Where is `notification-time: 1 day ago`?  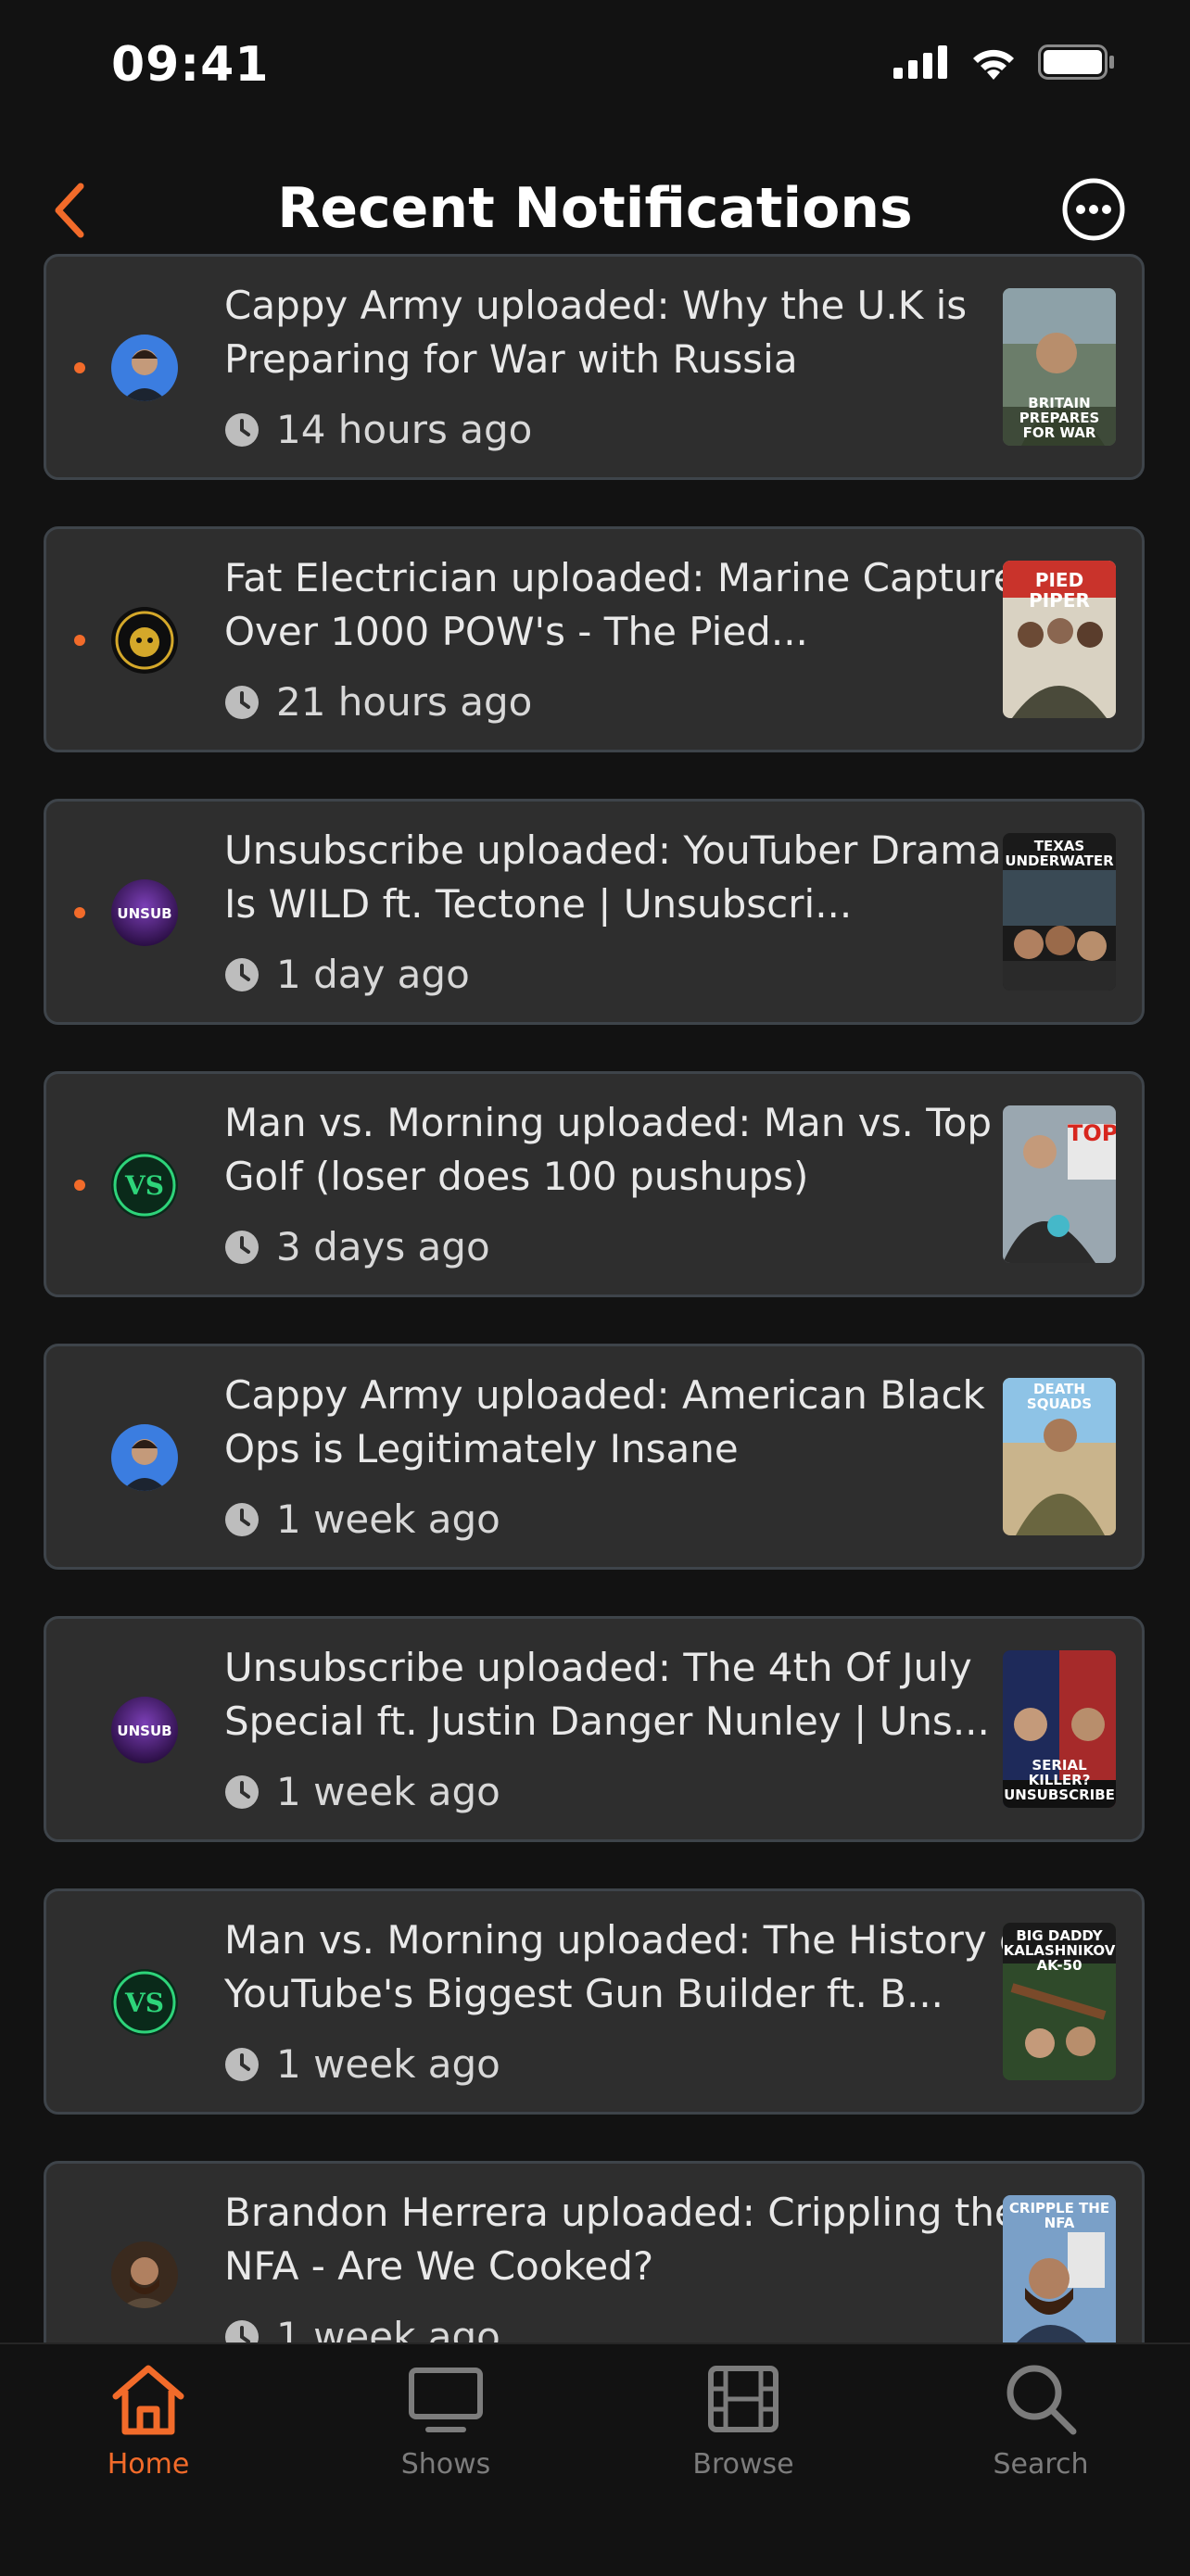 notification-time: 1 day ago is located at coordinates (347, 975).